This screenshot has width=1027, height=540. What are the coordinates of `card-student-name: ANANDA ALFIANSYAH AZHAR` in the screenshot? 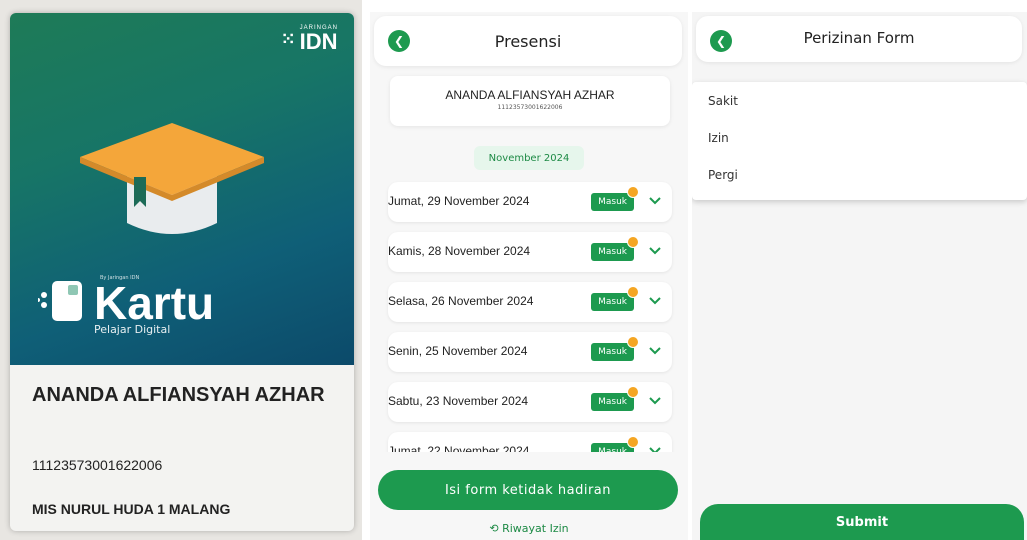 It's located at (178, 395).